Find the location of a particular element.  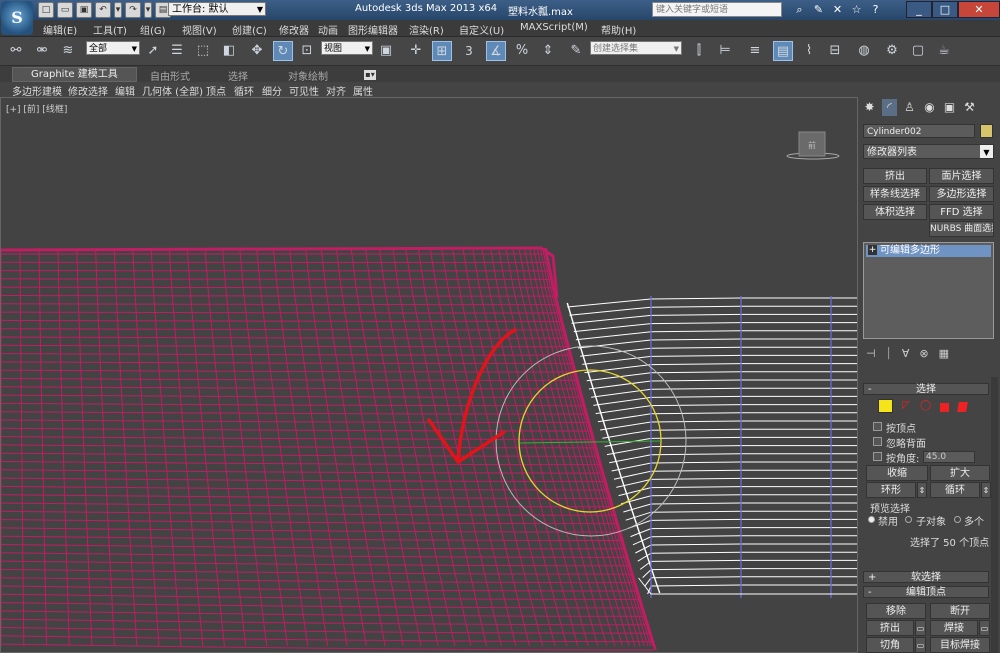

menu-create: 创建(C) is located at coordinates (249, 29).